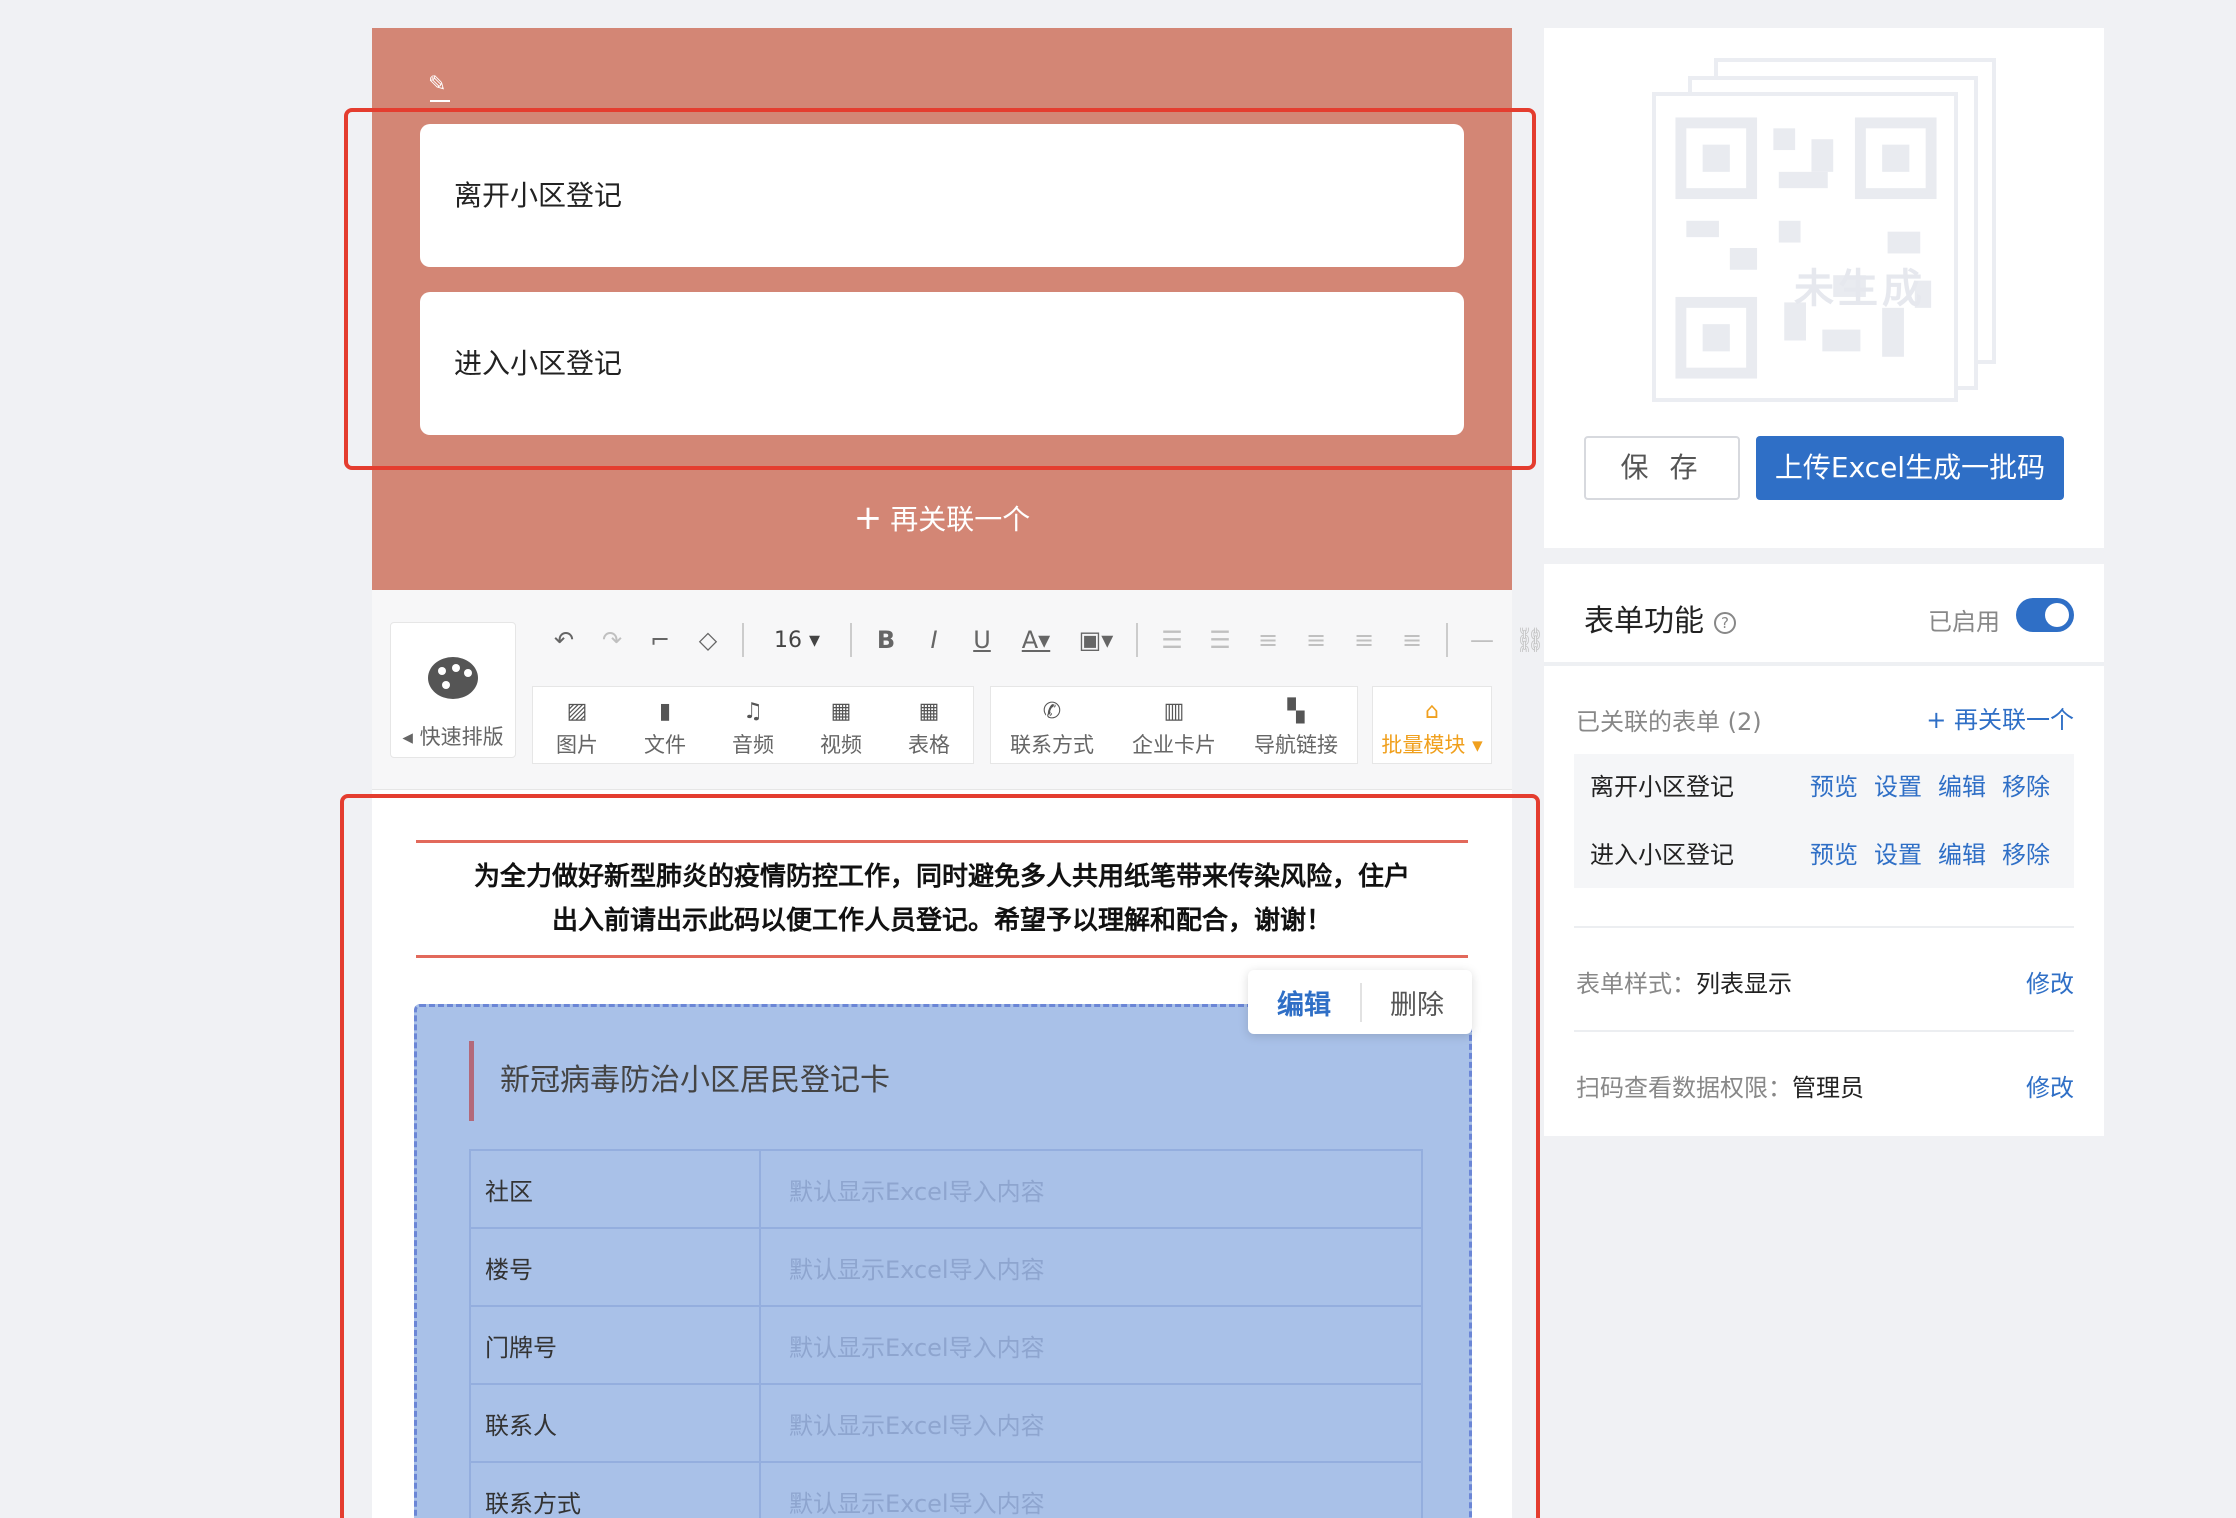 The width and height of the screenshot is (2236, 1518). Describe the element at coordinates (1220, 640) in the screenshot. I see `unordered-list-icon: ☰` at that location.